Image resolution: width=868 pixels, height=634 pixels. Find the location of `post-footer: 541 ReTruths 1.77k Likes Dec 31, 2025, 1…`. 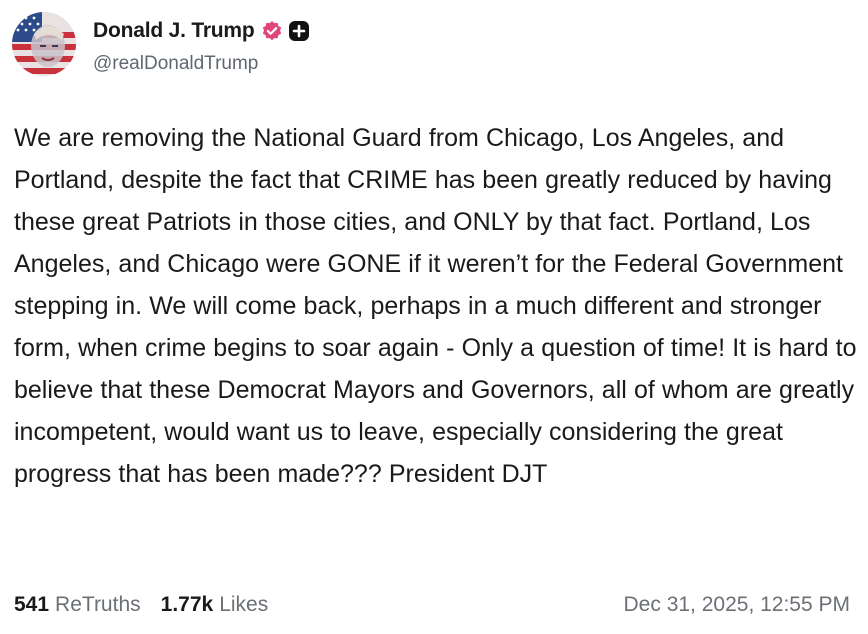

post-footer: 541 ReTruths 1.77k Likes Dec 31, 2025, 1… is located at coordinates (432, 605).